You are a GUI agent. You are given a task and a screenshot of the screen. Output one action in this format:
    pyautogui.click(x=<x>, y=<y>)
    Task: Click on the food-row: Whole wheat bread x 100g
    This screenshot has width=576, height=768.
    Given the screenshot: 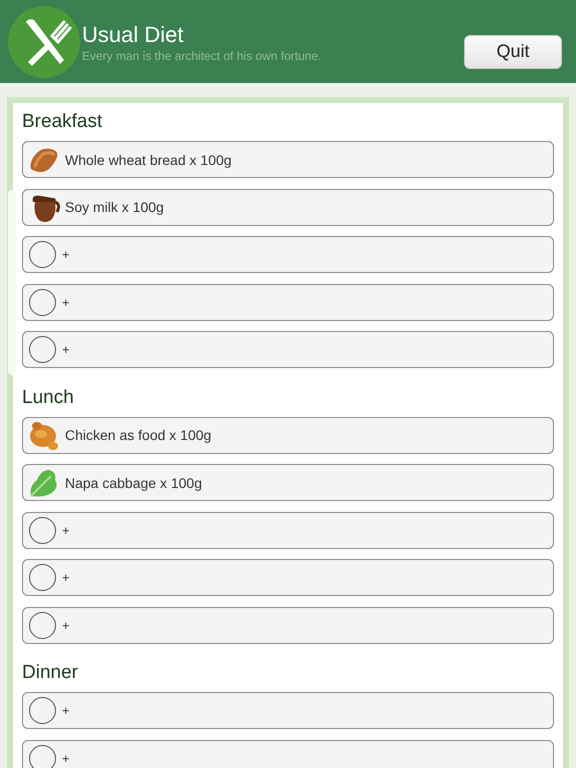 What is the action you would take?
    pyautogui.click(x=288, y=159)
    